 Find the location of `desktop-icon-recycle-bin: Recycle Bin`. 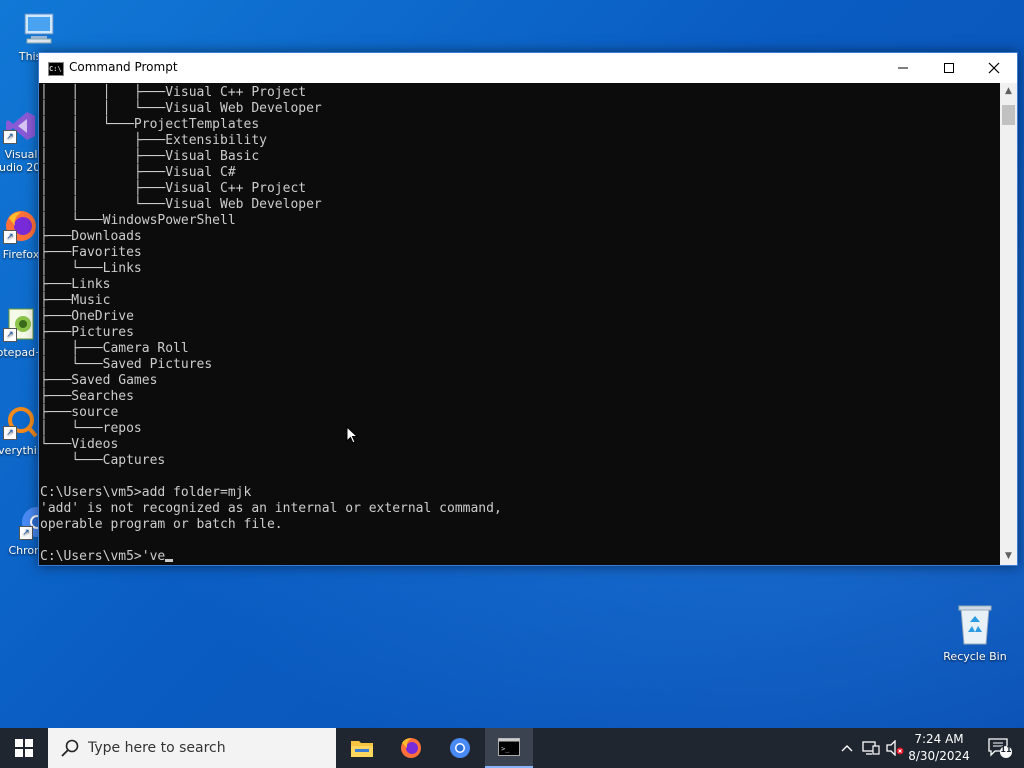

desktop-icon-recycle-bin: Recycle Bin is located at coordinates (975, 632).